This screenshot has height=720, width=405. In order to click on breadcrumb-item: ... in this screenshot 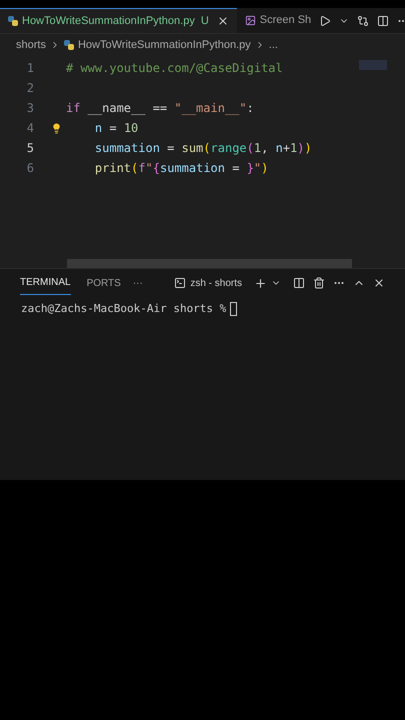, I will do `click(273, 45)`.